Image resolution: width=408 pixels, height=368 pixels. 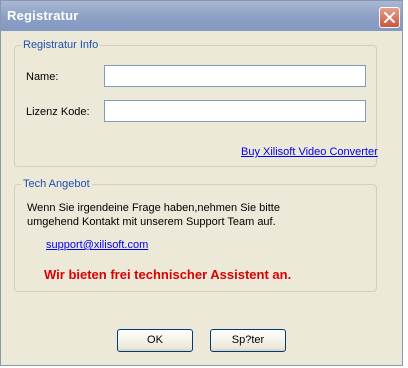 What do you see at coordinates (309, 152) in the screenshot?
I see `buy-link: Buy Xilisoft Video Converter` at bounding box center [309, 152].